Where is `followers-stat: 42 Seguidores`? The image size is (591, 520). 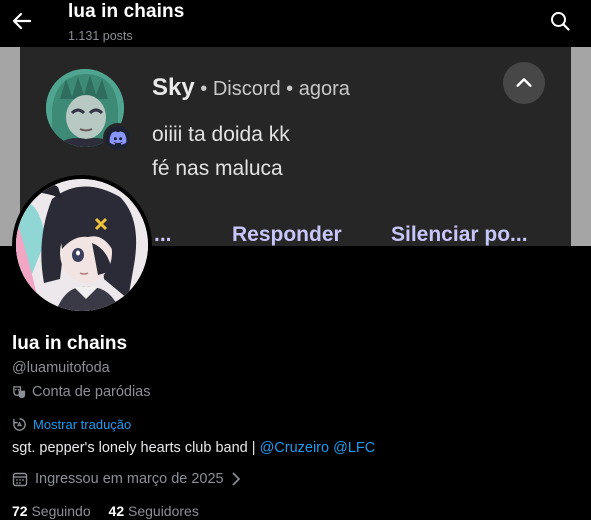
followers-stat: 42 Seguidores is located at coordinates (154, 511).